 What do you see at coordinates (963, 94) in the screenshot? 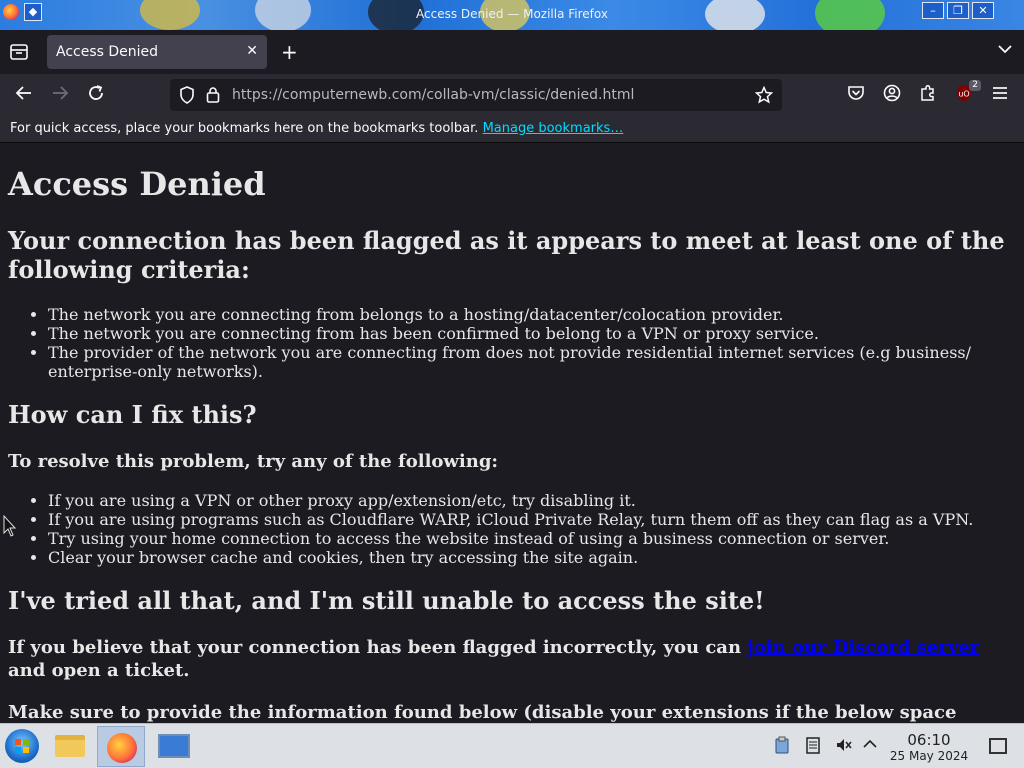
I see `svg-text: uO` at bounding box center [963, 94].